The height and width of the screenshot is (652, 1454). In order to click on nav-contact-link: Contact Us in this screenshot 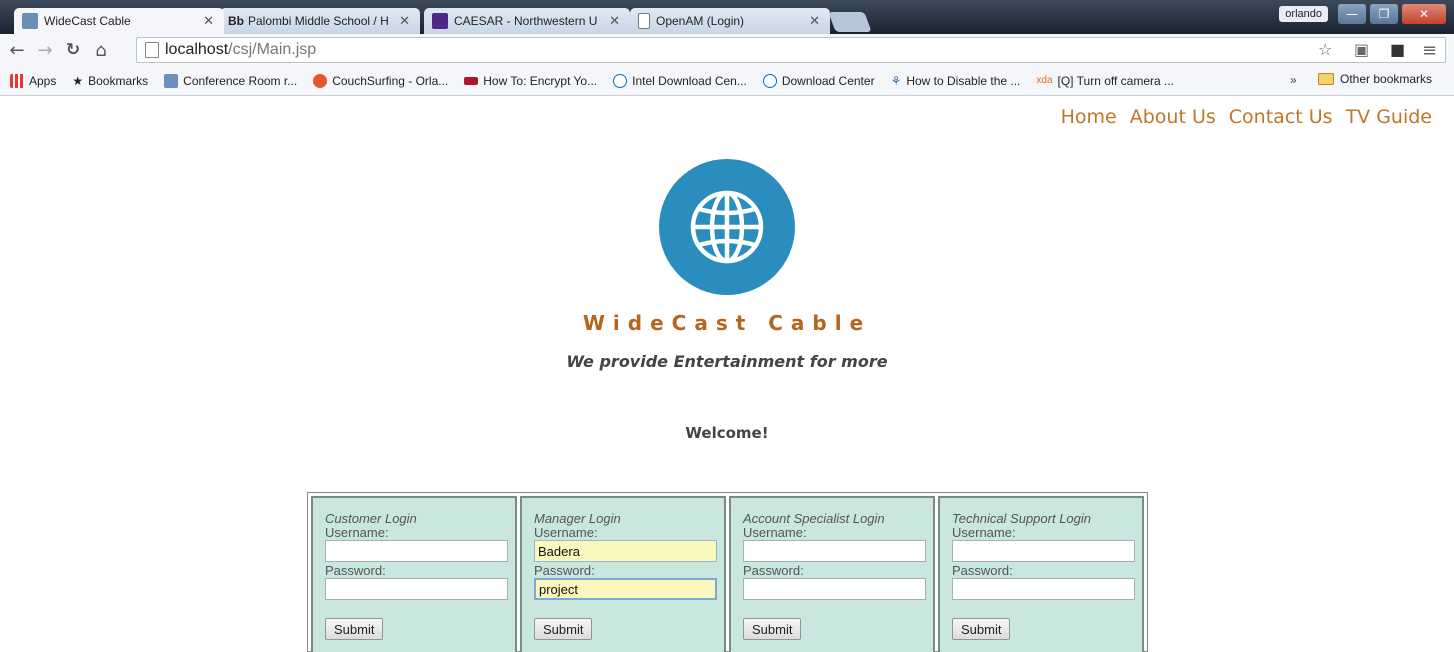, I will do `click(1281, 117)`.